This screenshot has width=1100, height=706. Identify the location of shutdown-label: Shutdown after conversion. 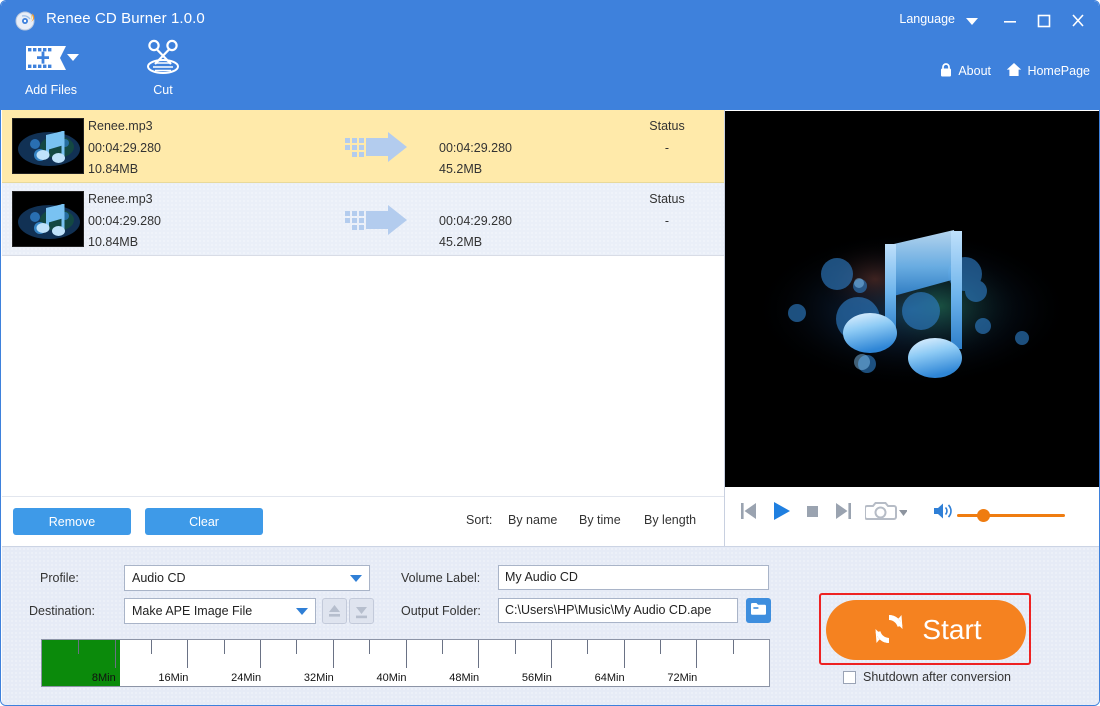
(937, 677).